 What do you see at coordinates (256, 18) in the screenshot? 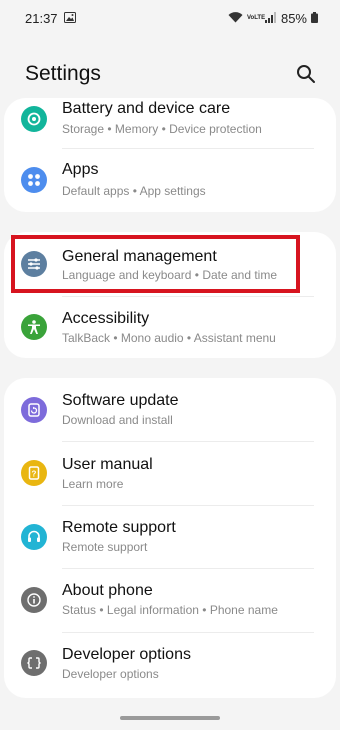
I see `volte-badge: VoLTE` at bounding box center [256, 18].